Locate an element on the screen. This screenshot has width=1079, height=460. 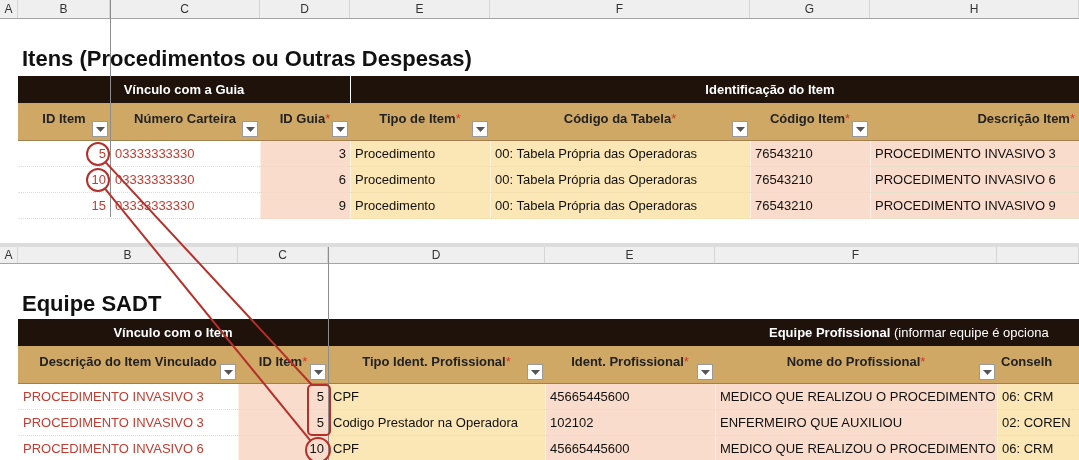
column-header-letter: G is located at coordinates (810, 9).